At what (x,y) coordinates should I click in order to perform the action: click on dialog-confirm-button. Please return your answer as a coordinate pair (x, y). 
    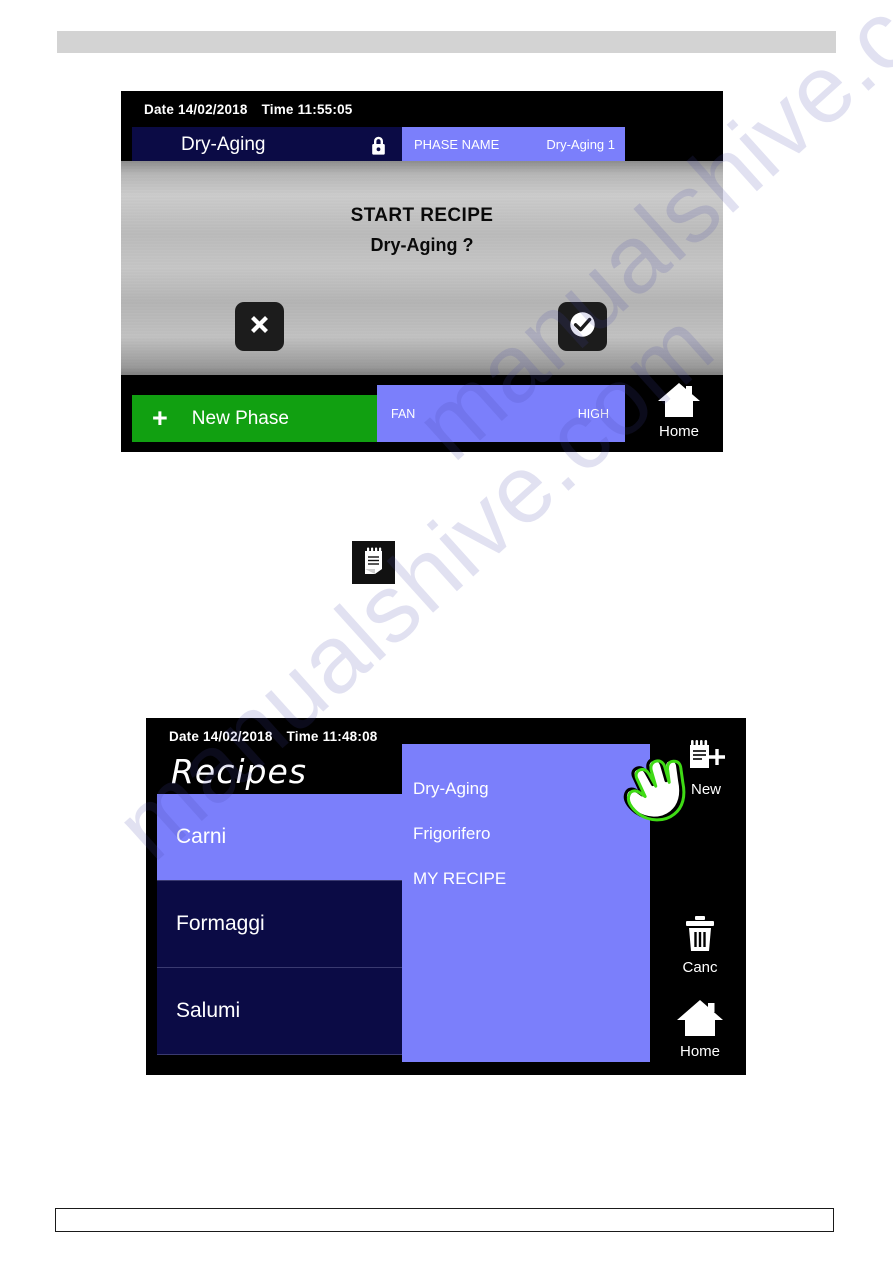
    Looking at the image, I should click on (582, 326).